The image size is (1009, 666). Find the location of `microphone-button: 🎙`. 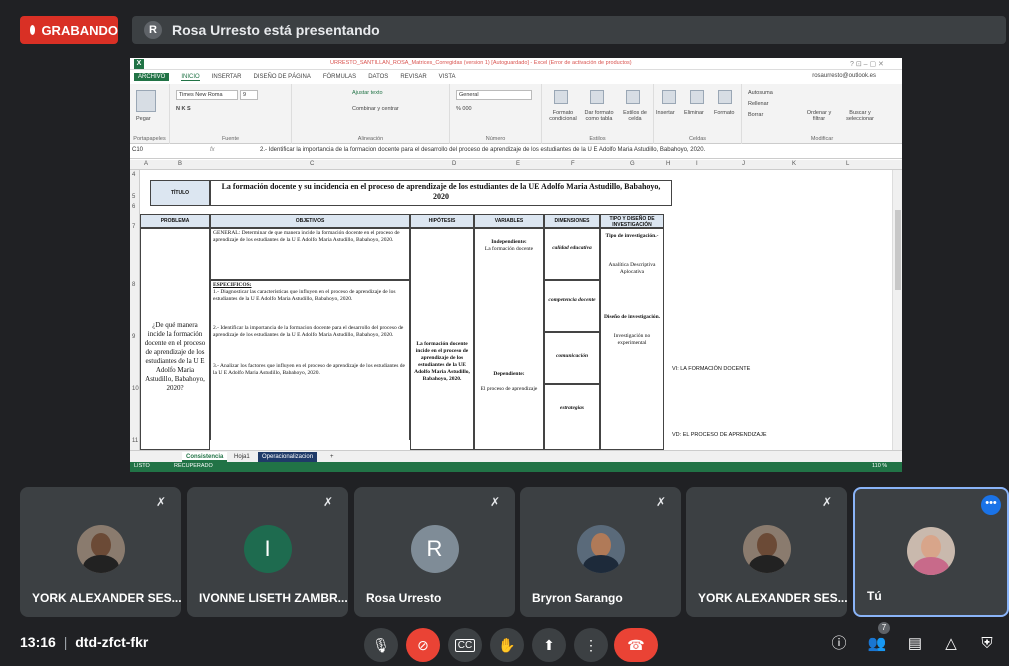

microphone-button: 🎙 is located at coordinates (381, 645).